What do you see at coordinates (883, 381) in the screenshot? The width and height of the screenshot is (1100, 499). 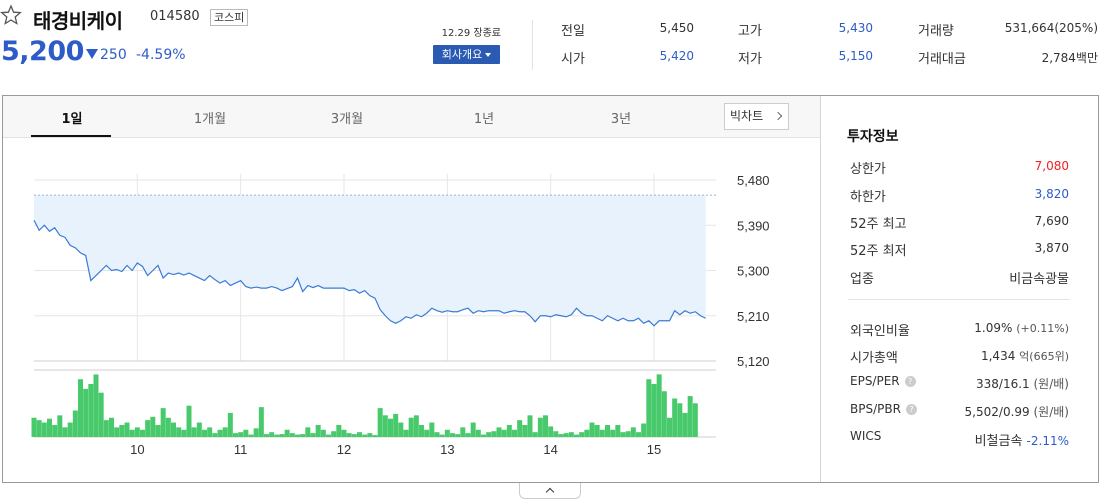 I see `eps-per-label: EPS/PER?` at bounding box center [883, 381].